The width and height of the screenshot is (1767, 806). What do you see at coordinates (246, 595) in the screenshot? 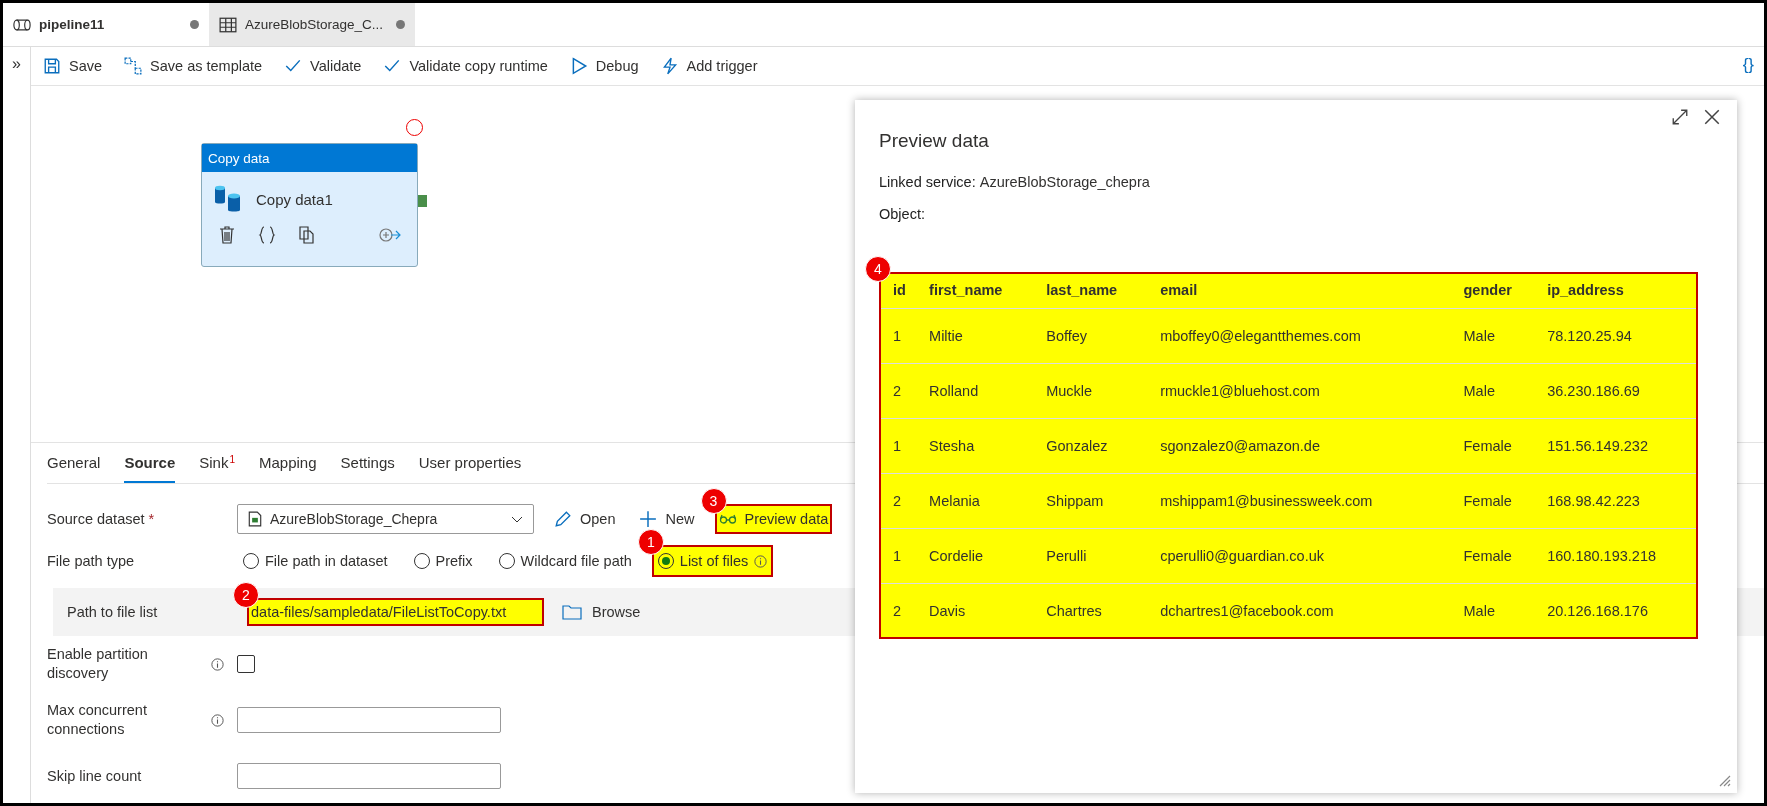
I see `callout-number: 2` at bounding box center [246, 595].